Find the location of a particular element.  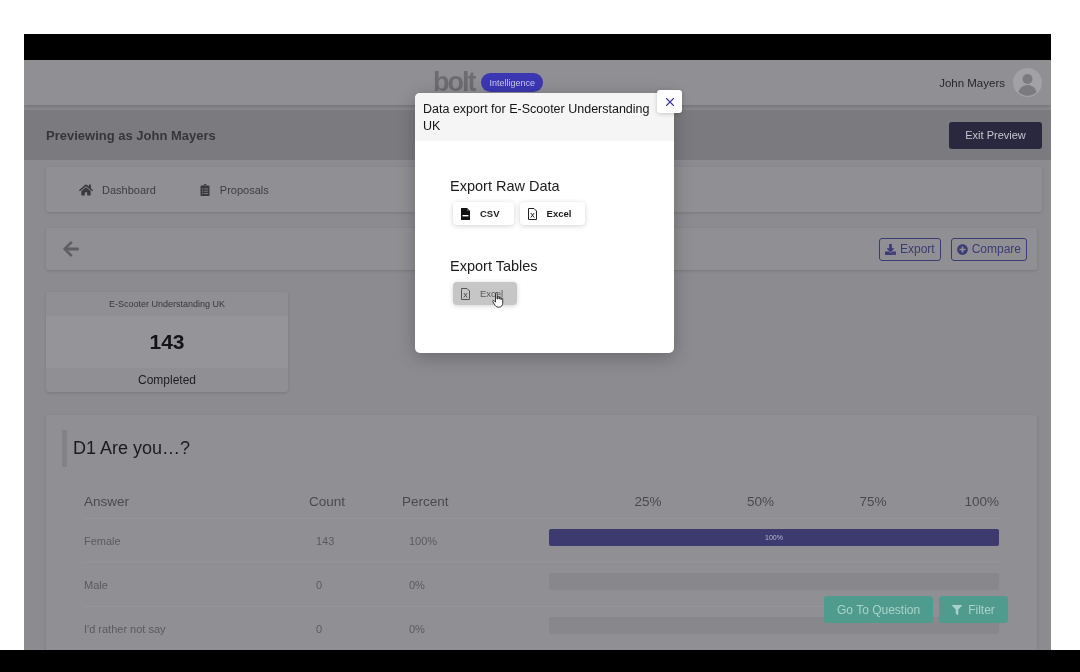

toolbar-button: Export is located at coordinates (909, 249).